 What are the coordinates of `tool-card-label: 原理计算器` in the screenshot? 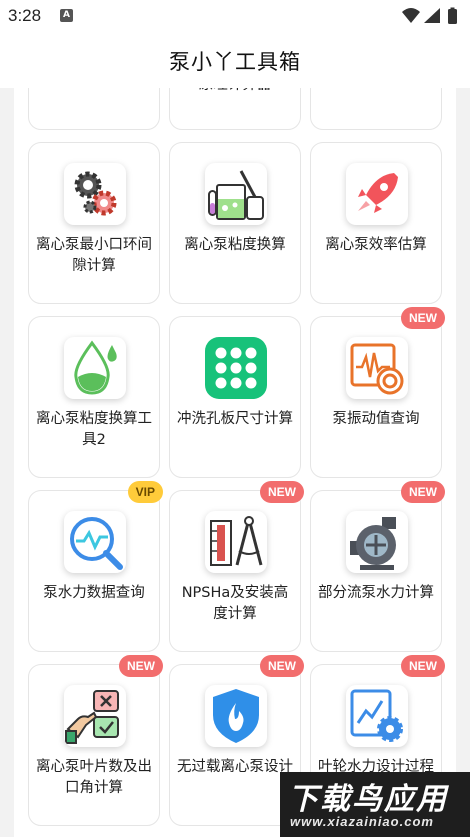 It's located at (235, 92).